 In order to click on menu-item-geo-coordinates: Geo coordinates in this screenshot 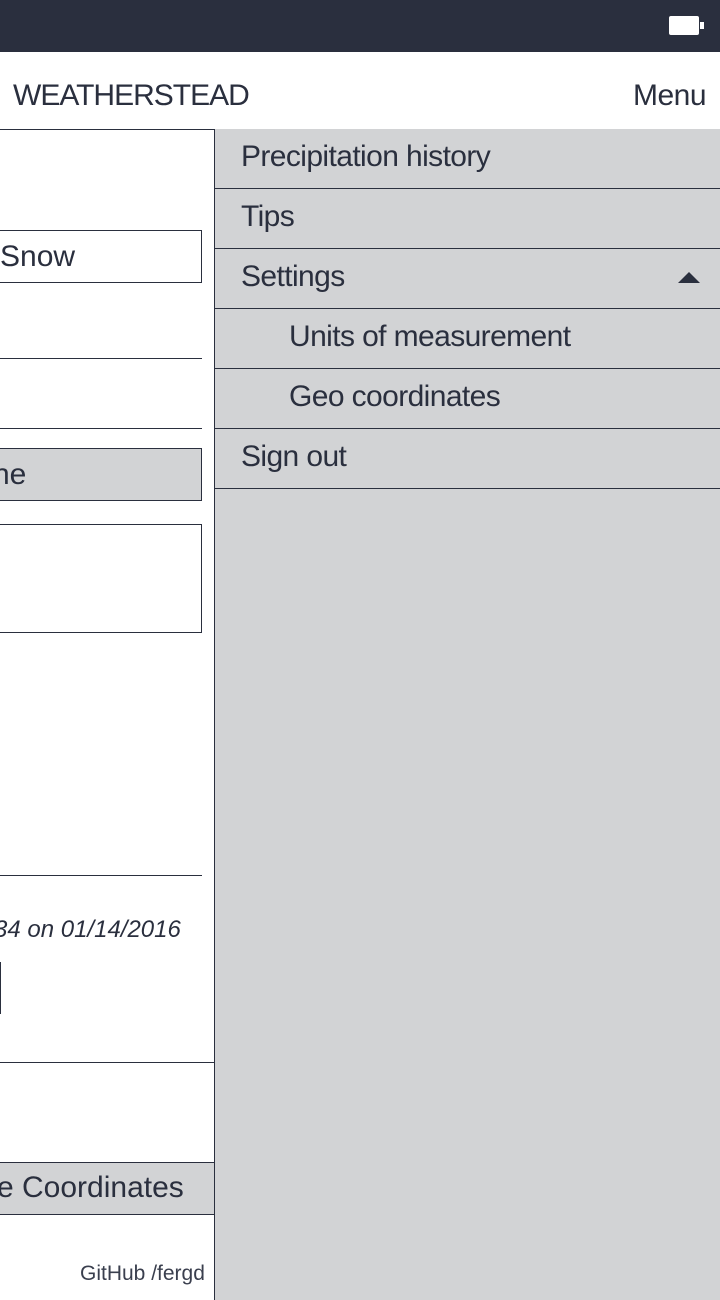, I will do `click(467, 399)`.